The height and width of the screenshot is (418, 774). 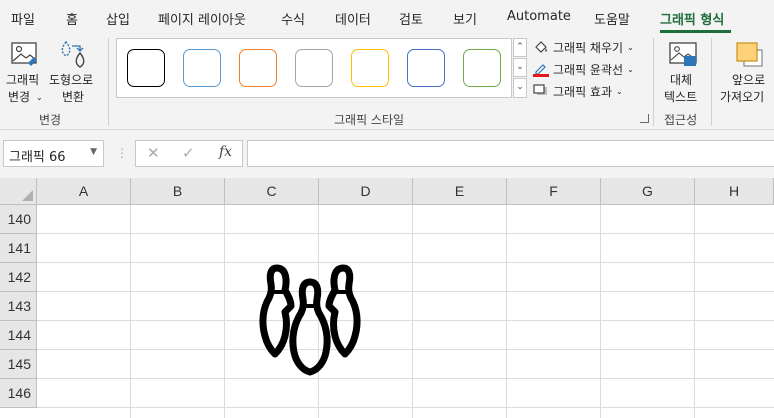 I want to click on tab-file: 파일, so click(x=23, y=18).